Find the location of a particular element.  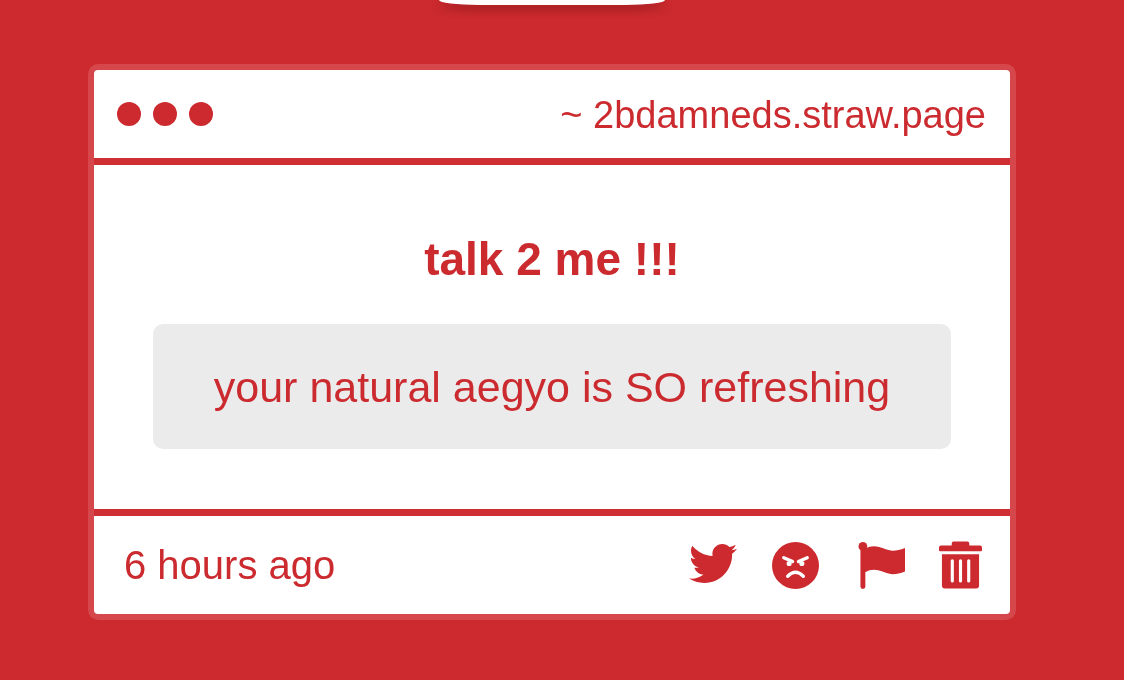

timestamp: 6 hours ago is located at coordinates (230, 565).